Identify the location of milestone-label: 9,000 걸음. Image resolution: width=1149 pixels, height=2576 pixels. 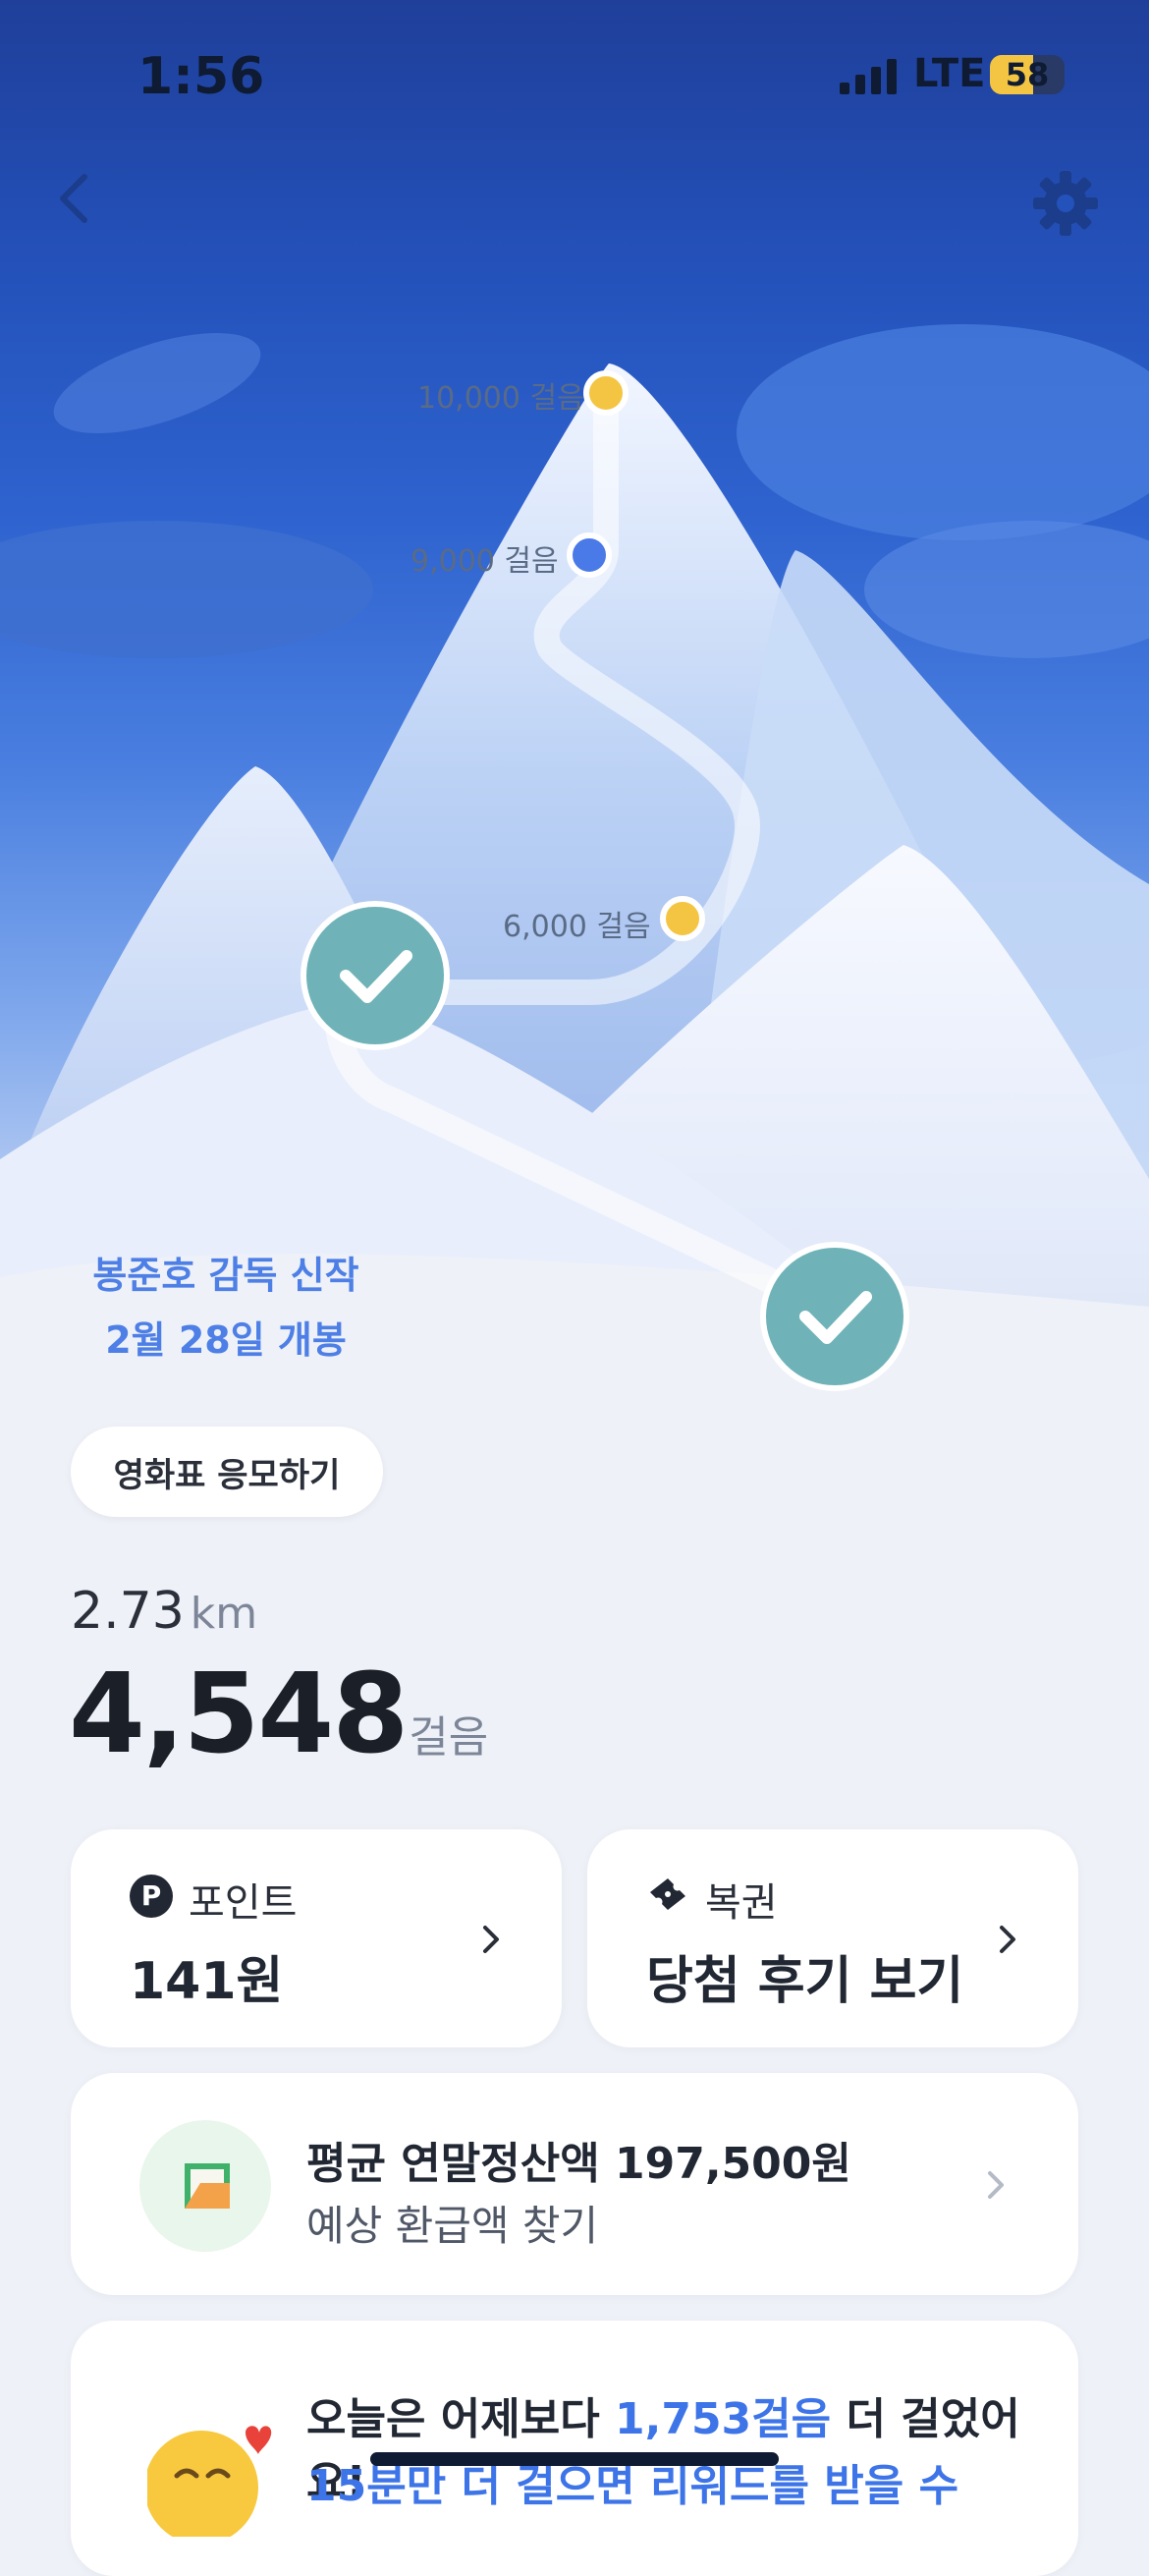
(484, 561).